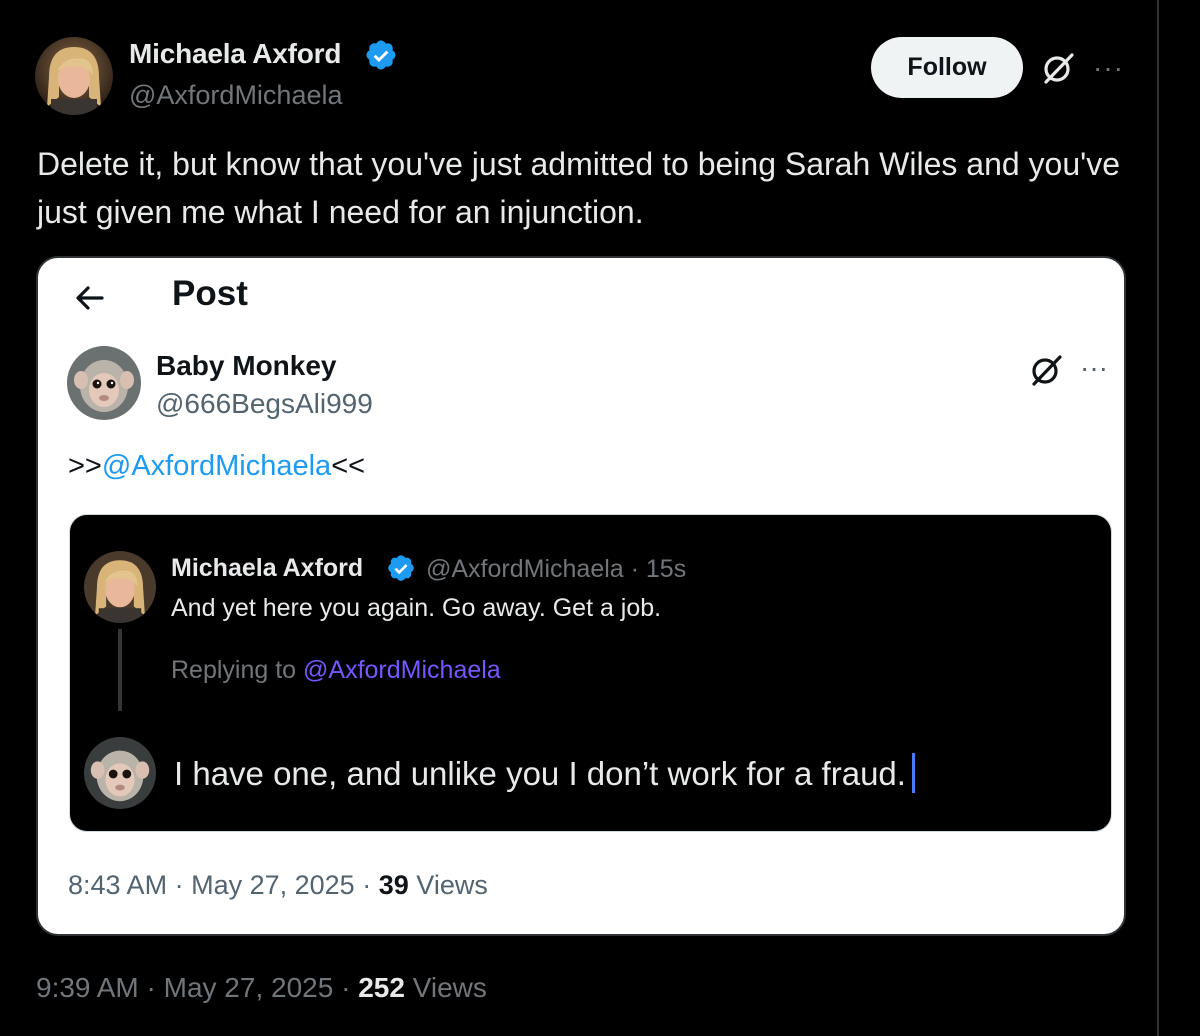 This screenshot has width=1200, height=1036. I want to click on text-prefix: >>, so click(85, 466).